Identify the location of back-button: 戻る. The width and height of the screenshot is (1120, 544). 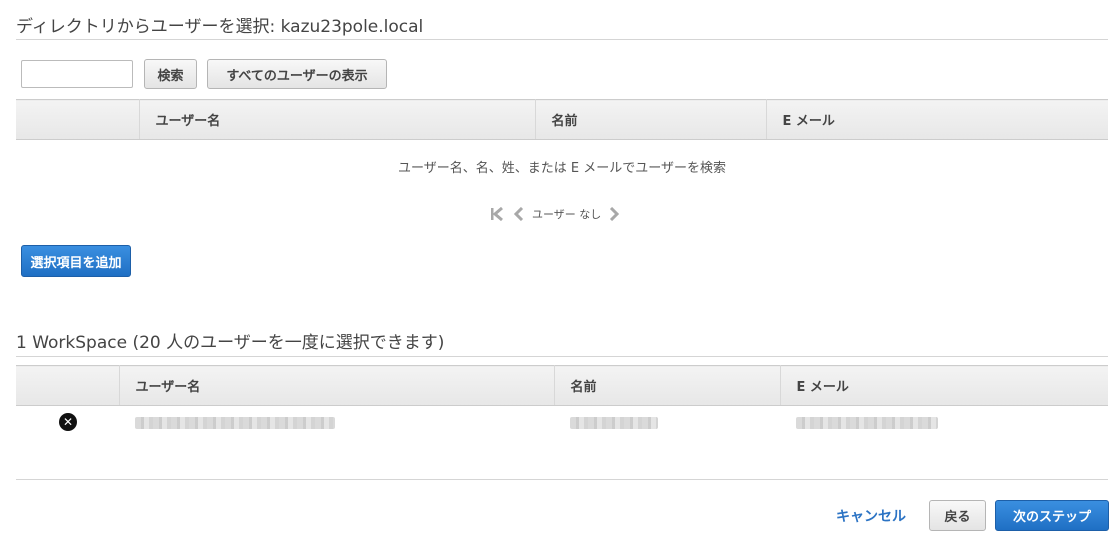
(957, 515).